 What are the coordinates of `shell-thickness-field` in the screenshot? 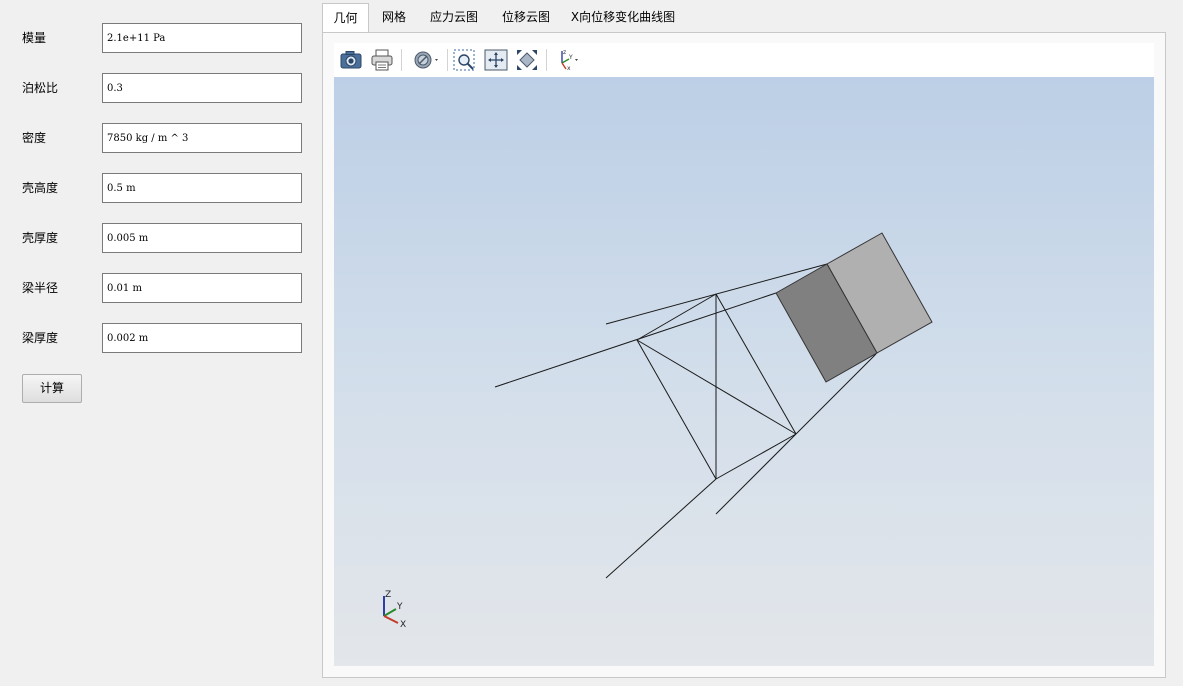 It's located at (202, 238).